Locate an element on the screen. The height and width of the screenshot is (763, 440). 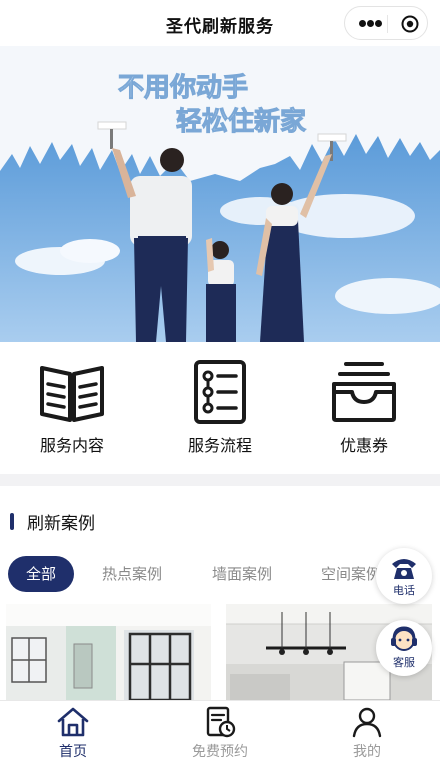
section-accent-bar is located at coordinates (12, 521).